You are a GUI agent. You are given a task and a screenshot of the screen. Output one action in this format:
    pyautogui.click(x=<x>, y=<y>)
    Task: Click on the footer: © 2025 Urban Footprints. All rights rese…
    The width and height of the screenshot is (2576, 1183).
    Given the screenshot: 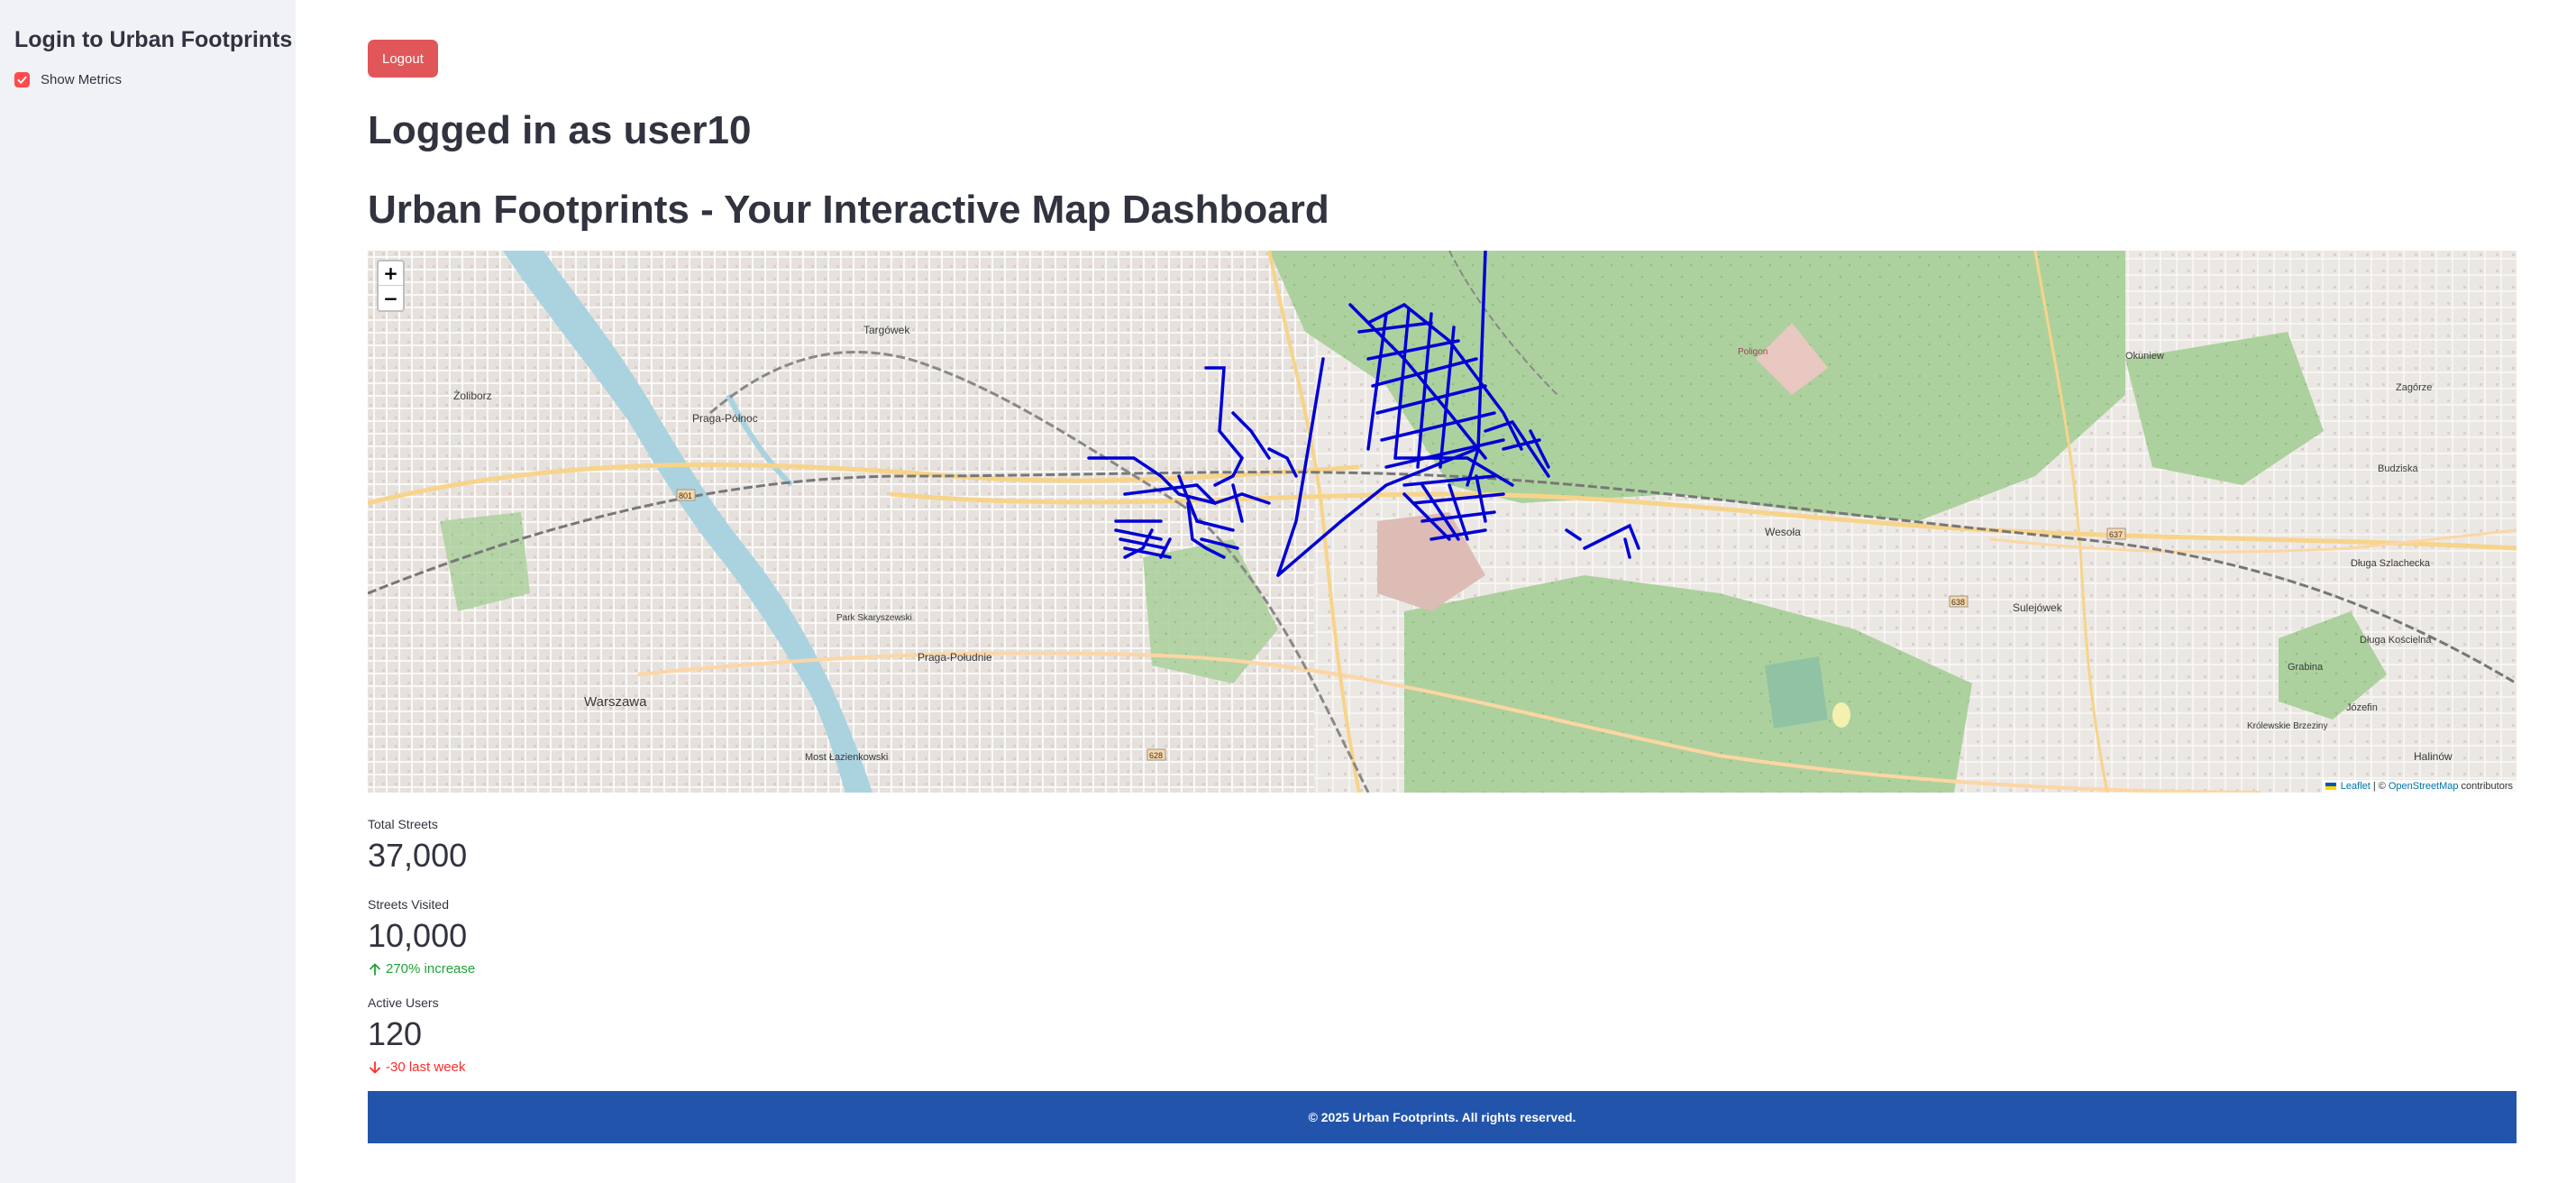 What is the action you would take?
    pyautogui.click(x=1442, y=1117)
    